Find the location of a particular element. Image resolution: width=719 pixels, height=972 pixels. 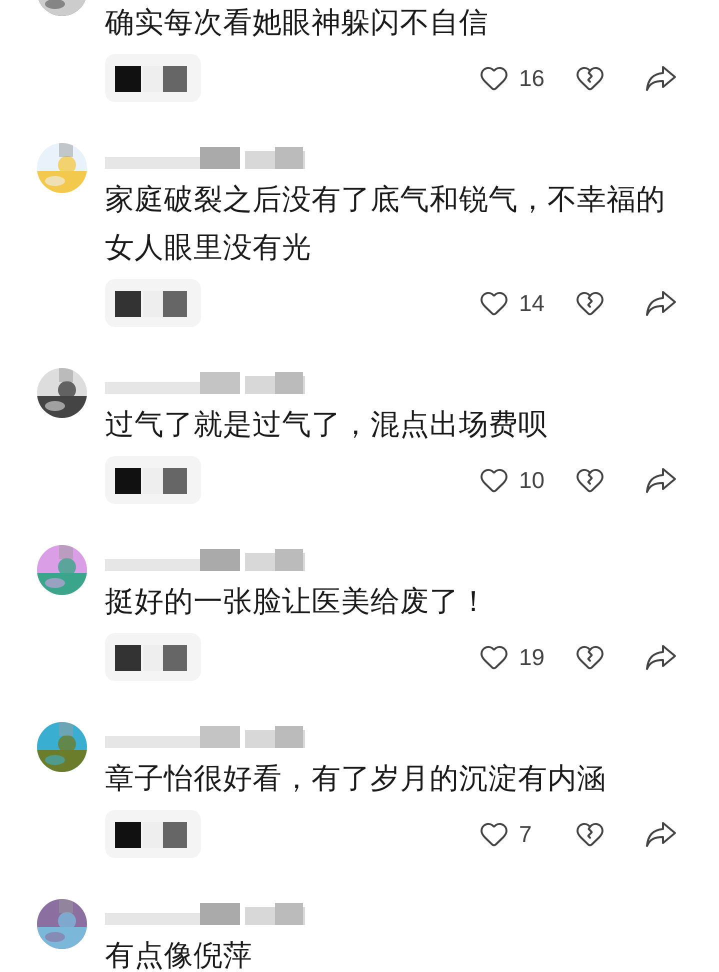

comment-text: 有点像倪萍 is located at coordinates (179, 954).